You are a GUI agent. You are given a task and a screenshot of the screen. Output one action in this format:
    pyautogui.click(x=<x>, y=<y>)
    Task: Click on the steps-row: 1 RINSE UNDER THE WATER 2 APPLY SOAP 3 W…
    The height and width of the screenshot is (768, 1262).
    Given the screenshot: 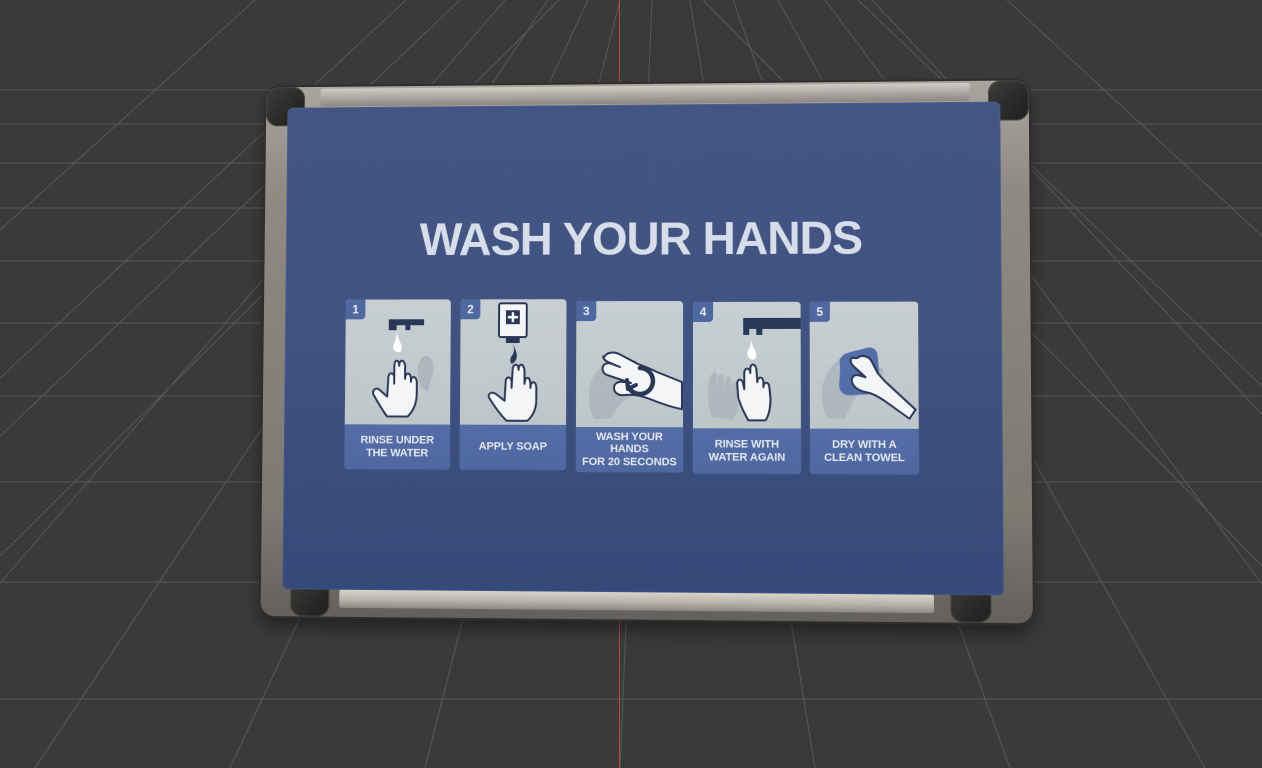 What is the action you would take?
    pyautogui.click(x=642, y=386)
    